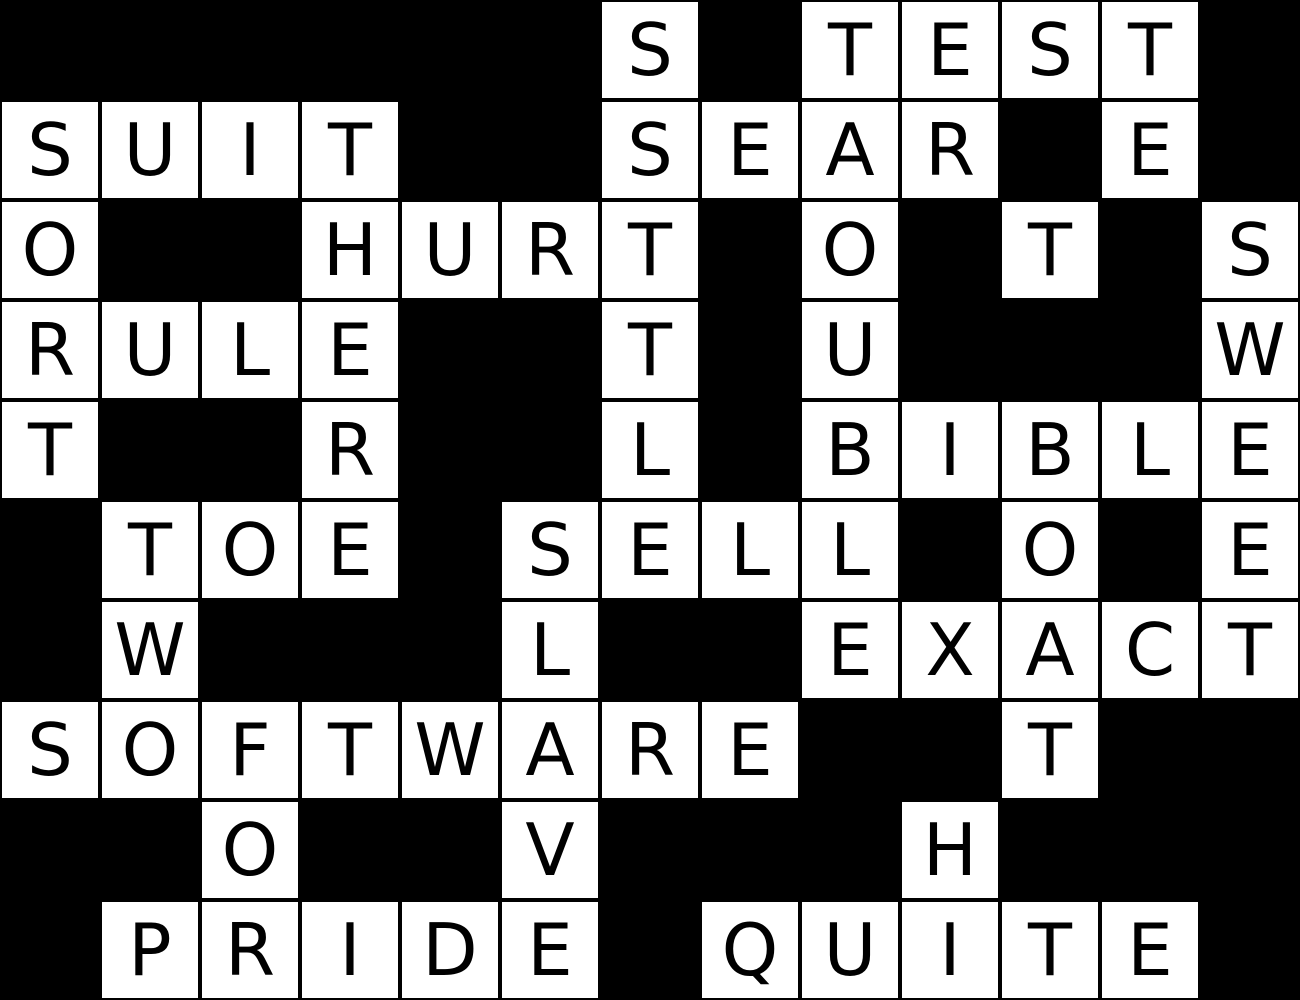 The height and width of the screenshot is (1000, 1300). What do you see at coordinates (450, 950) in the screenshot?
I see `letter-cell: D` at bounding box center [450, 950].